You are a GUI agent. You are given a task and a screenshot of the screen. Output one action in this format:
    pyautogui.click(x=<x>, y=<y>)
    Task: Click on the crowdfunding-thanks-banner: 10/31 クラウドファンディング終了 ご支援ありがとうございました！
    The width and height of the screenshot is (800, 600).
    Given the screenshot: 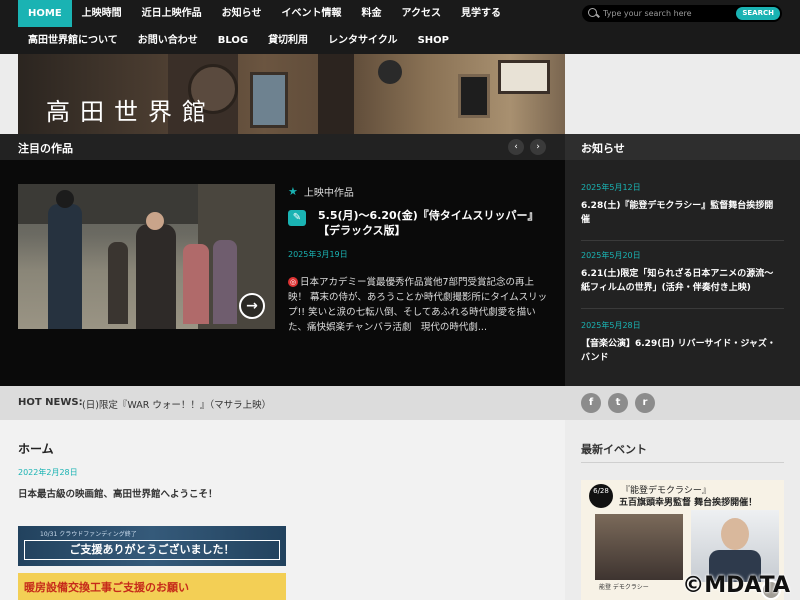 What is the action you would take?
    pyautogui.click(x=152, y=546)
    